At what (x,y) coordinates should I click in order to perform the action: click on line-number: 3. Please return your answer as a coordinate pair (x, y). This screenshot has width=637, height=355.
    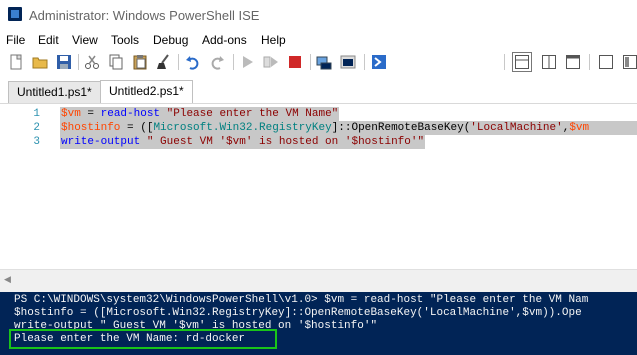
    Looking at the image, I should click on (36, 142).